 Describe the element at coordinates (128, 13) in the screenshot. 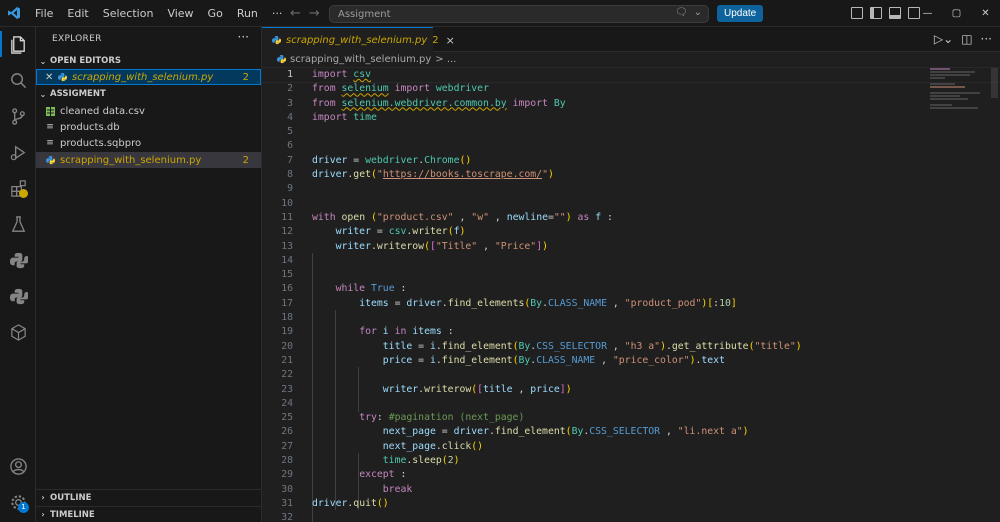

I see `menu-selection: Selection` at that location.